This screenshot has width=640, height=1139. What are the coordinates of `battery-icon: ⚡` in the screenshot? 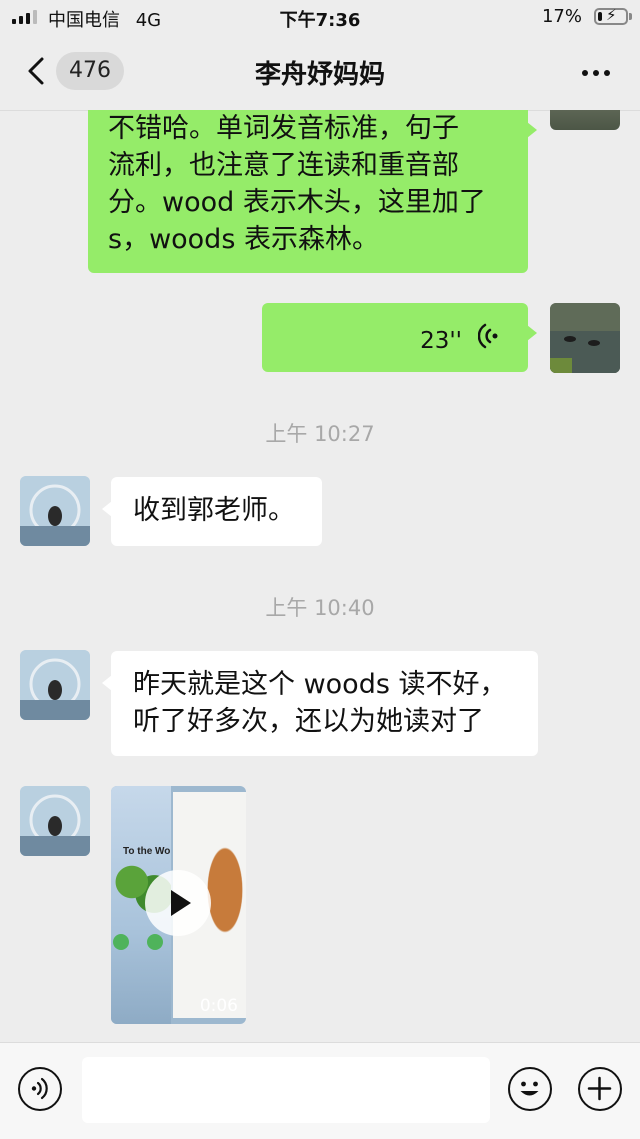 It's located at (611, 15).